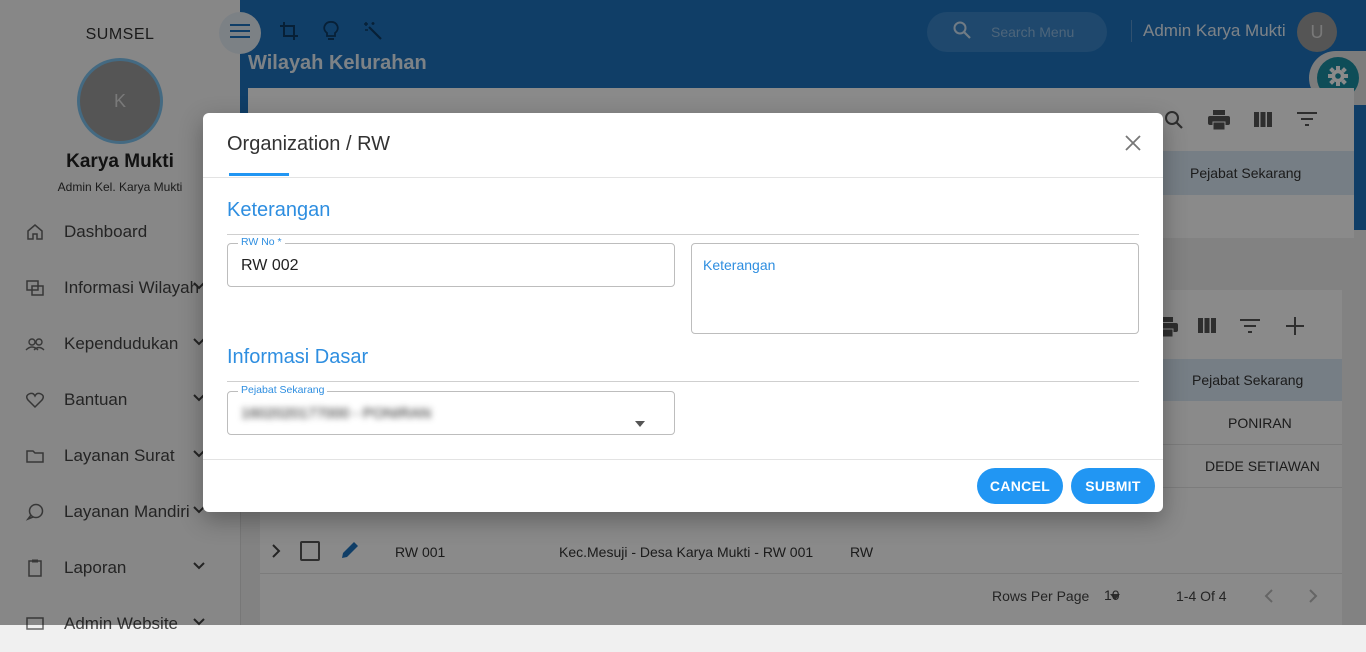 The width and height of the screenshot is (1366, 652). Describe the element at coordinates (309, 144) in the screenshot. I see `dialog-title: Organization / RW` at that location.